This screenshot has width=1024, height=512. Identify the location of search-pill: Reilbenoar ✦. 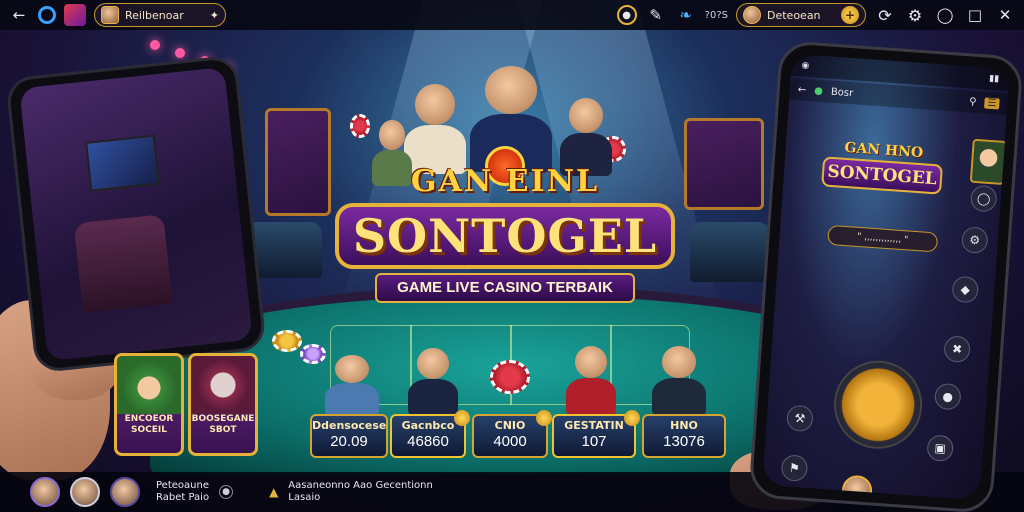
(160, 15).